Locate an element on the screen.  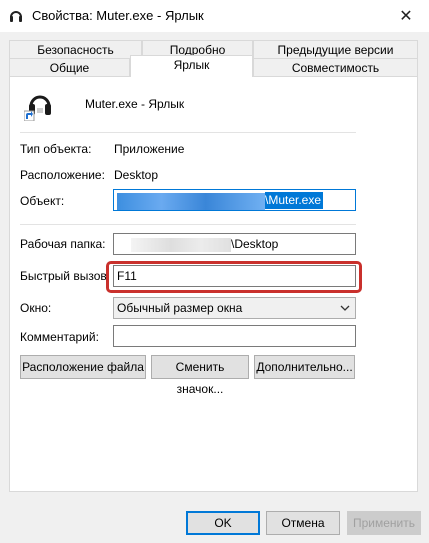
tab-general: Общие is located at coordinates (69, 67).